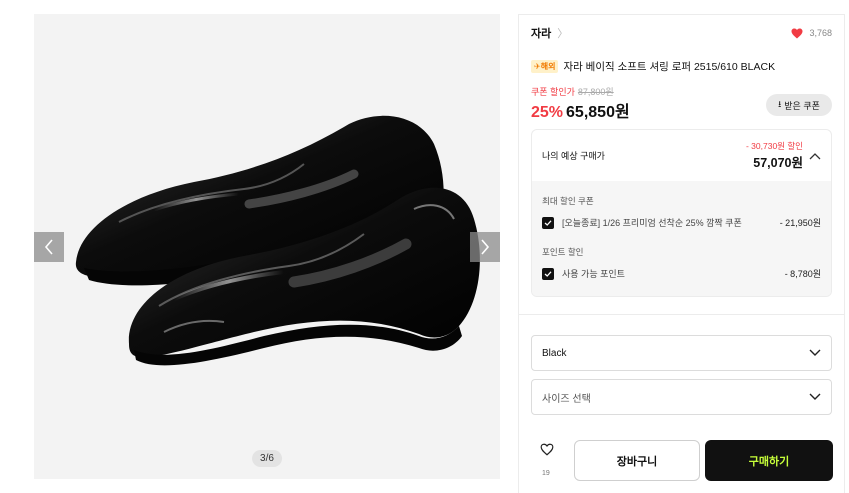 Image resolution: width=849 pixels, height=493 pixels. I want to click on sale-price: 65,850원, so click(598, 112).